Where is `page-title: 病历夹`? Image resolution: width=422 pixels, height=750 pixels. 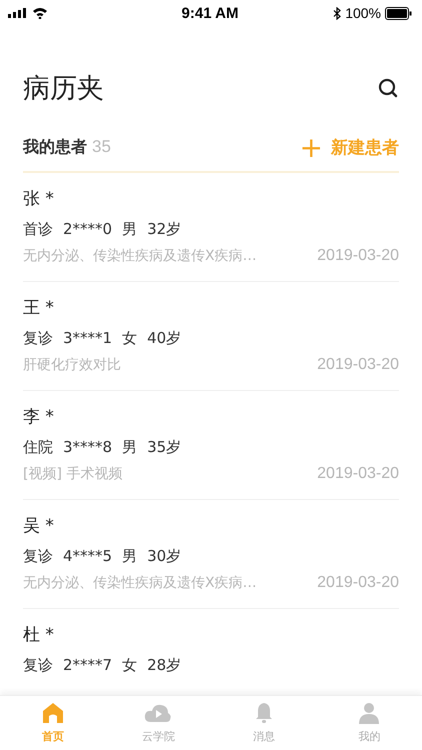
page-title: 病历夹 is located at coordinates (63, 89).